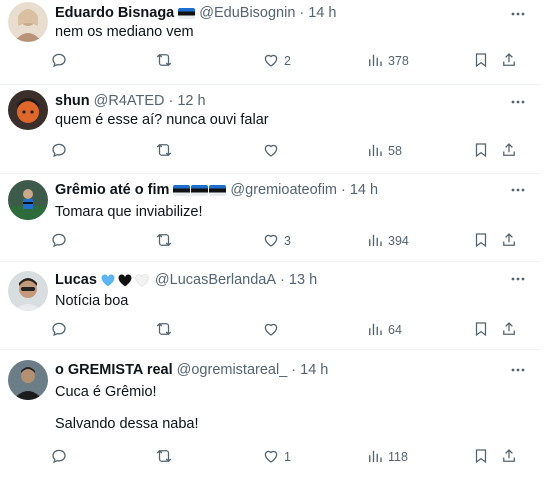 The height and width of the screenshot is (481, 558). What do you see at coordinates (387, 457) in the screenshot?
I see `views-button: 118` at bounding box center [387, 457].